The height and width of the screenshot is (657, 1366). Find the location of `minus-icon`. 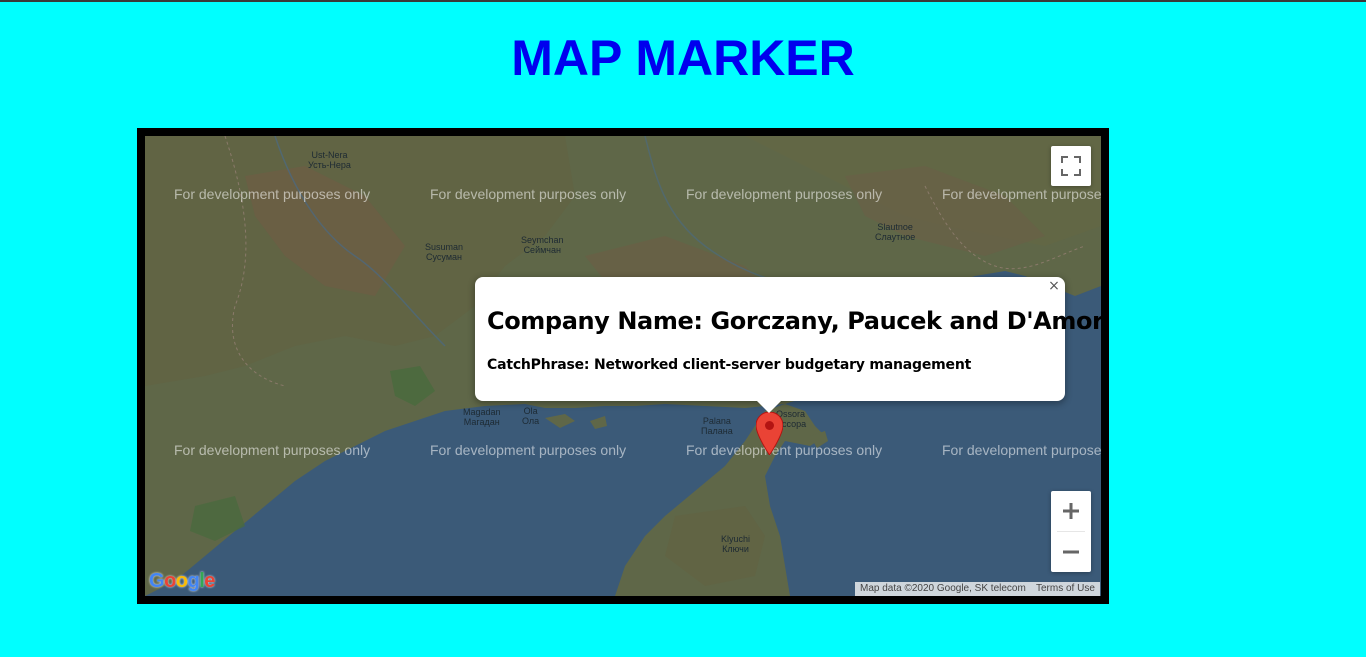

minus-icon is located at coordinates (1071, 552).